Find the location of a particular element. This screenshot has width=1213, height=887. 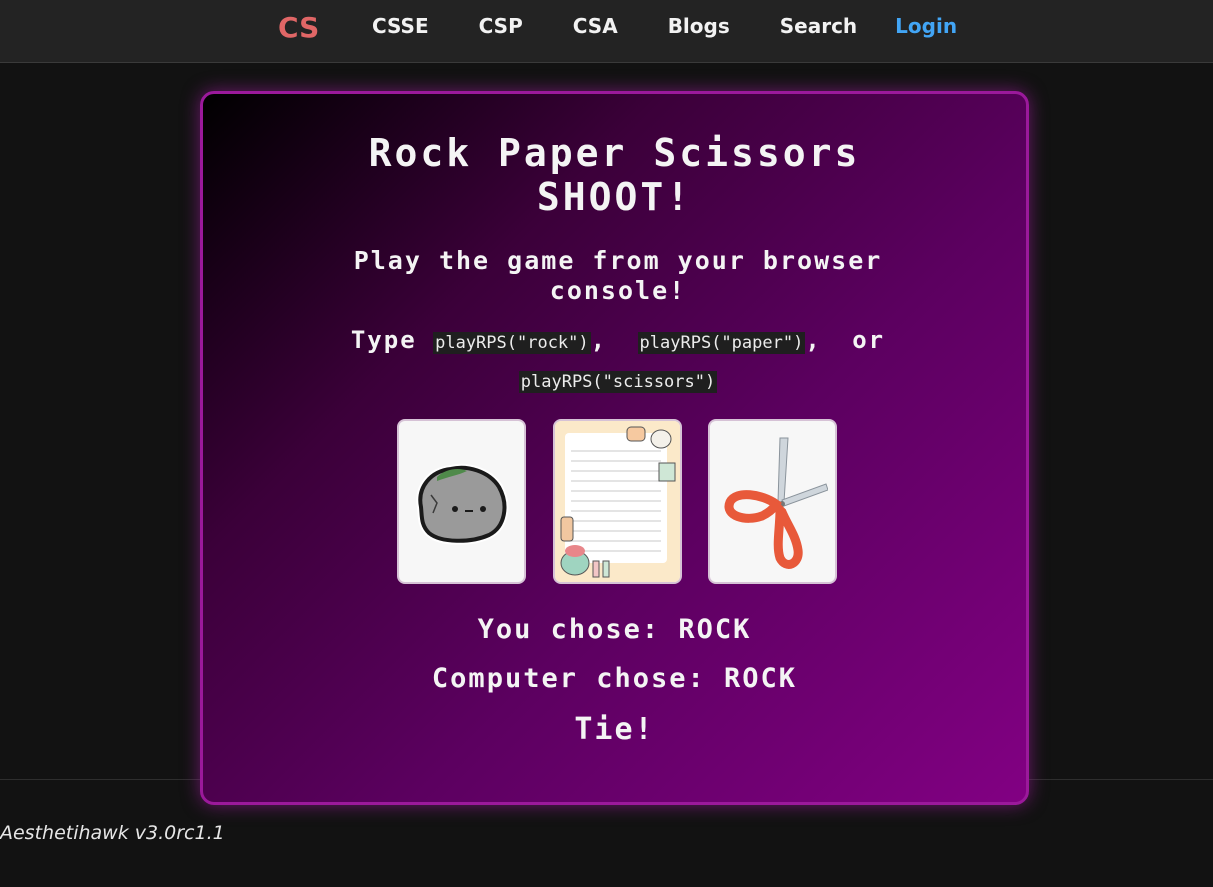

you-chose-label: You chose: is located at coordinates (569, 629).